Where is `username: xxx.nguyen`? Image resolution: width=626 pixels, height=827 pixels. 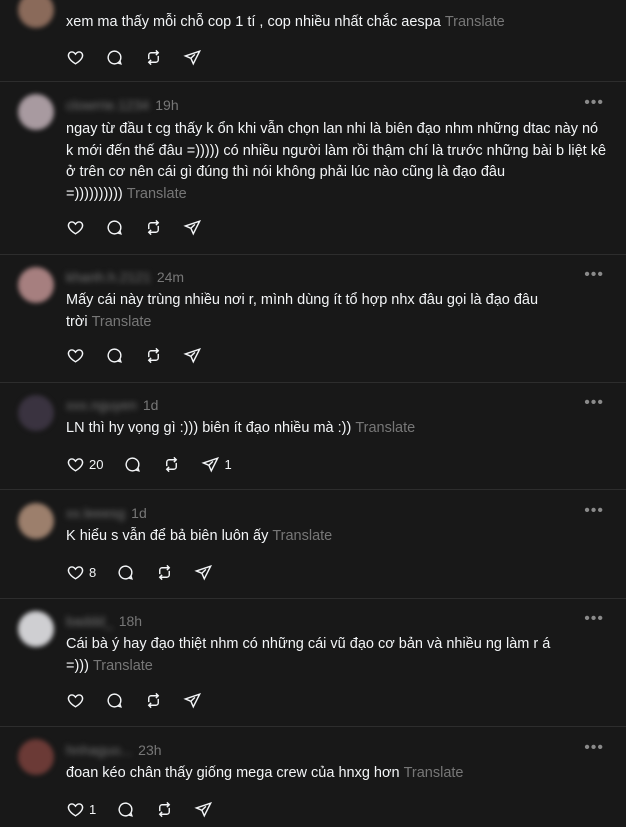 username: xxx.nguyen is located at coordinates (101, 405).